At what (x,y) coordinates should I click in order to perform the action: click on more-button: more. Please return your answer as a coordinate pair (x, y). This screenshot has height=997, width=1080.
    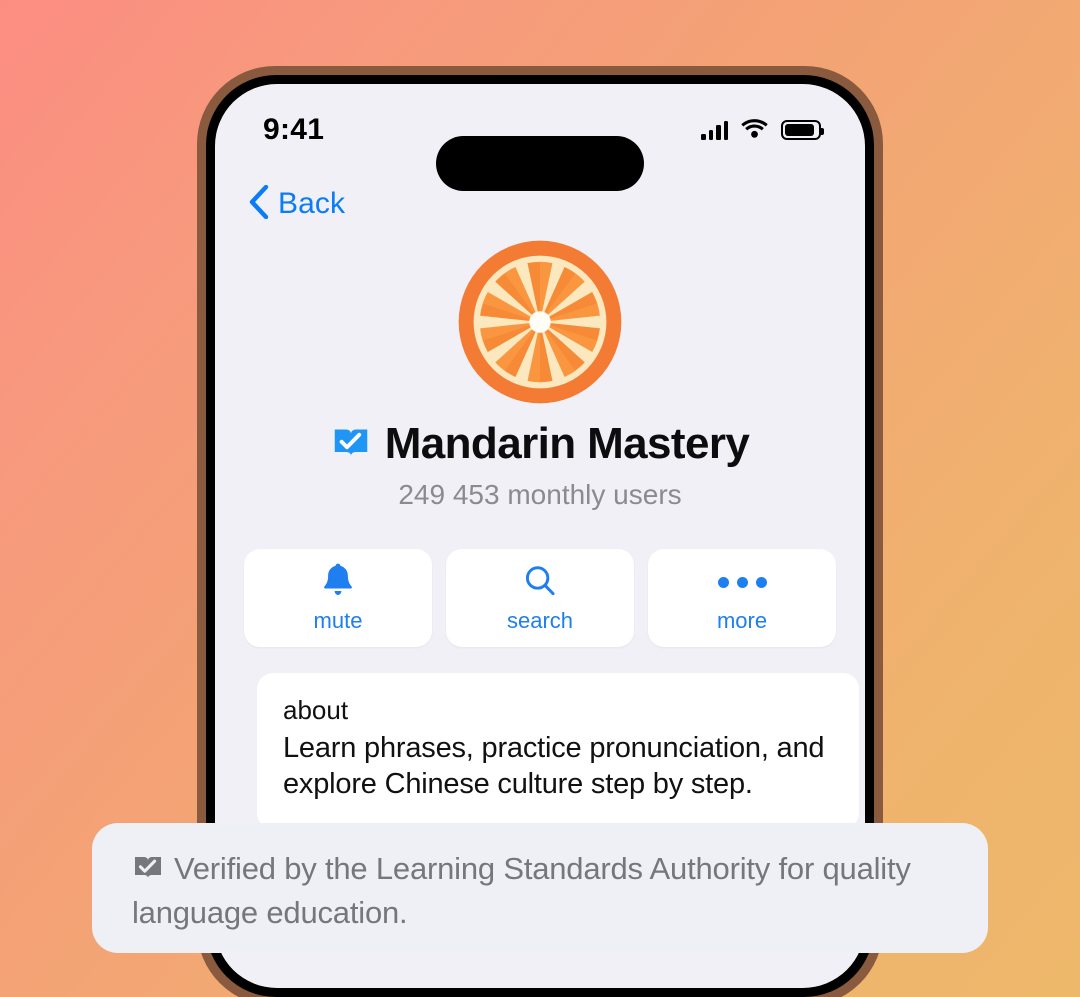
    Looking at the image, I should click on (742, 598).